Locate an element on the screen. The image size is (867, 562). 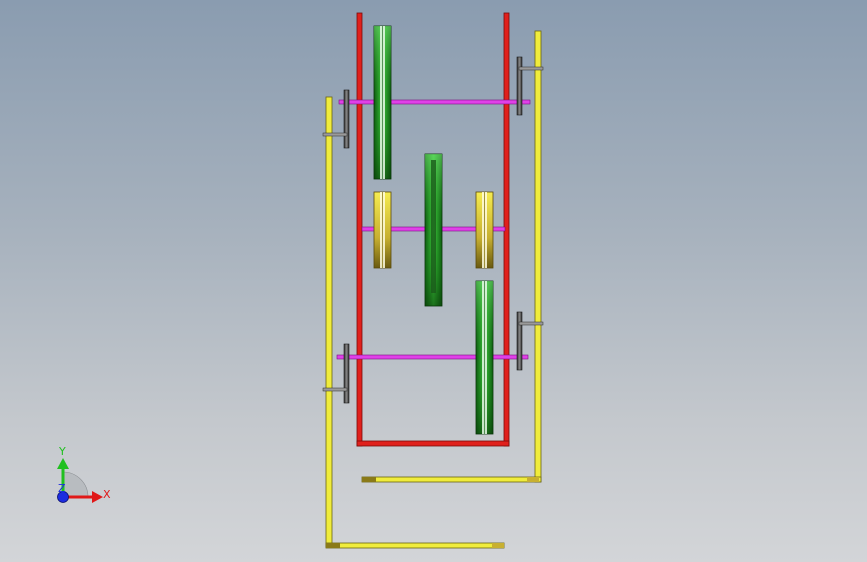
sheave-top-left is located at coordinates (382, 102).